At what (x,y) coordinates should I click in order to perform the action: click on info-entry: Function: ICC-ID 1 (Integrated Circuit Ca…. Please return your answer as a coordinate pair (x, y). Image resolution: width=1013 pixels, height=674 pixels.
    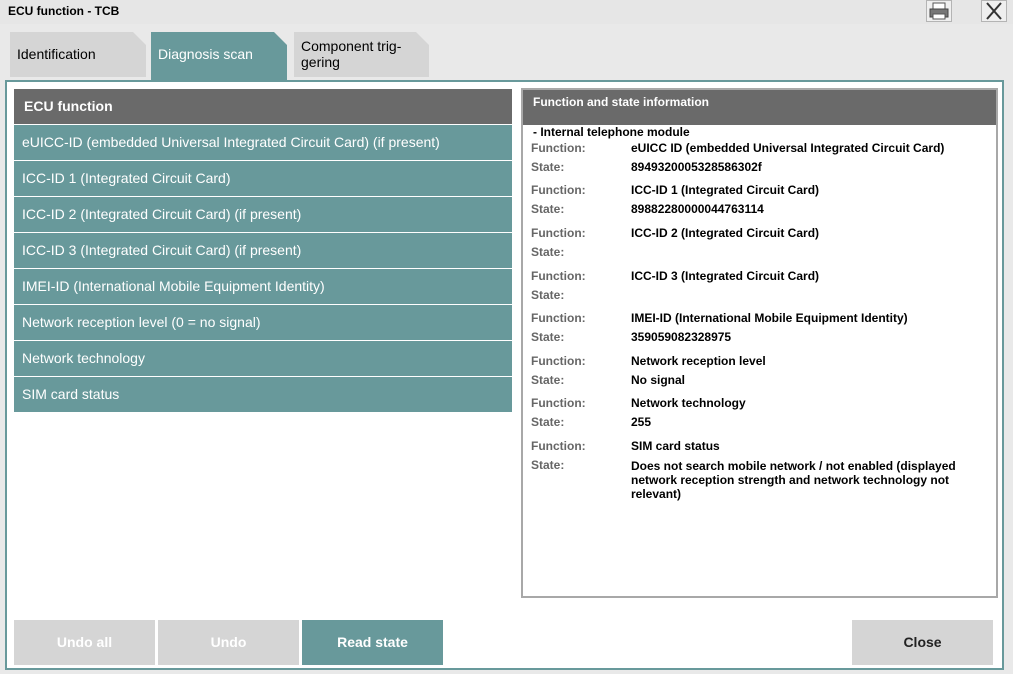
    Looking at the image, I should click on (761, 202).